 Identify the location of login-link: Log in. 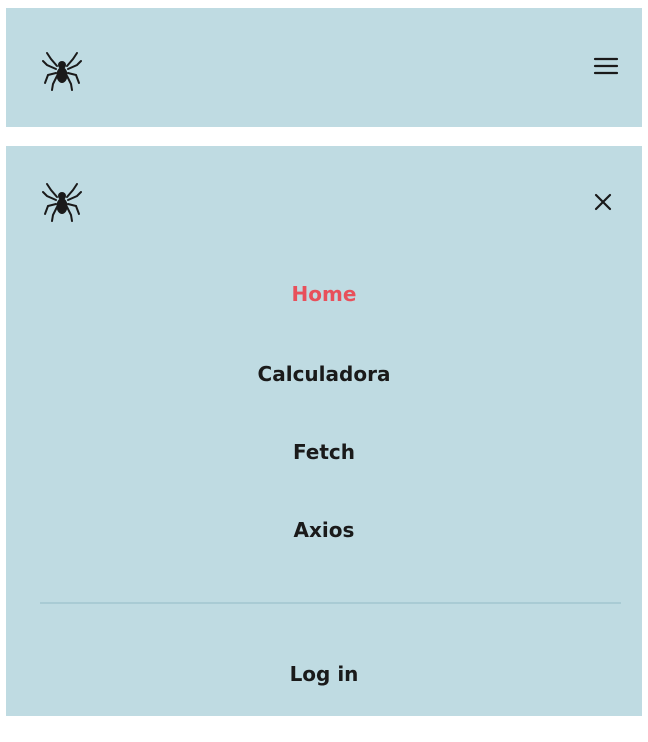
(324, 674).